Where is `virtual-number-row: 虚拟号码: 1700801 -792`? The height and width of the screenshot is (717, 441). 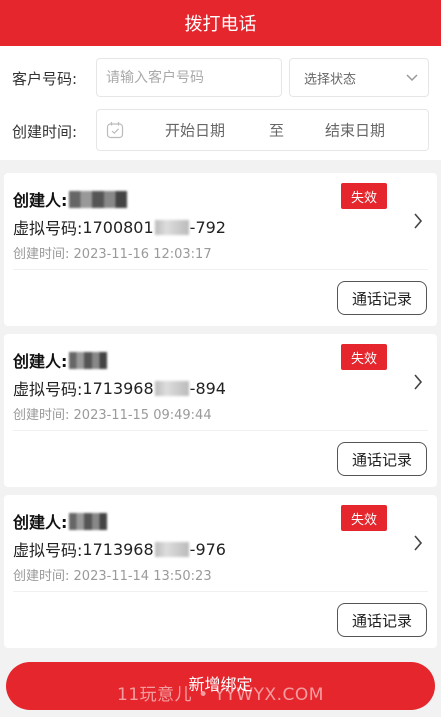 virtual-number-row: 虚拟号码: 1700801 -792 is located at coordinates (119, 227).